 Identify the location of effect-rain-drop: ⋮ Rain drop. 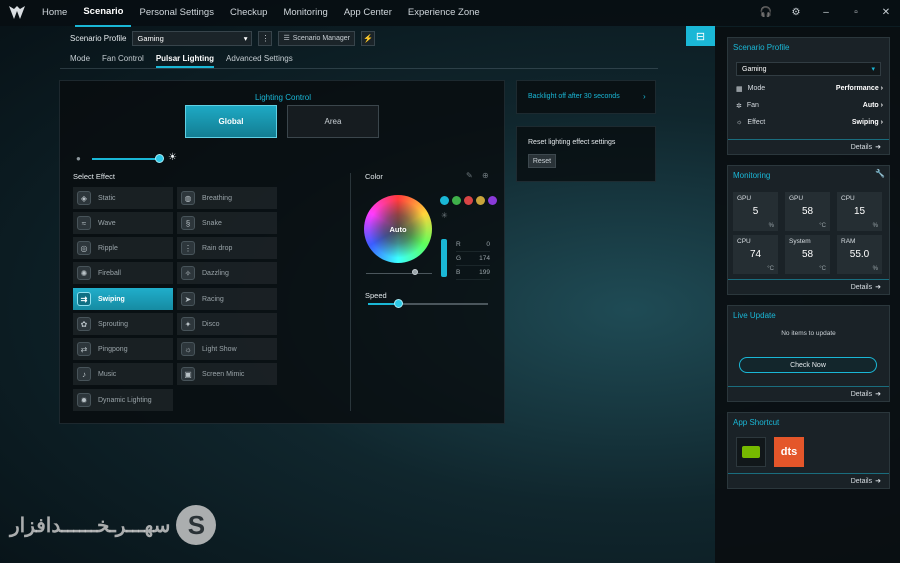
(227, 248).